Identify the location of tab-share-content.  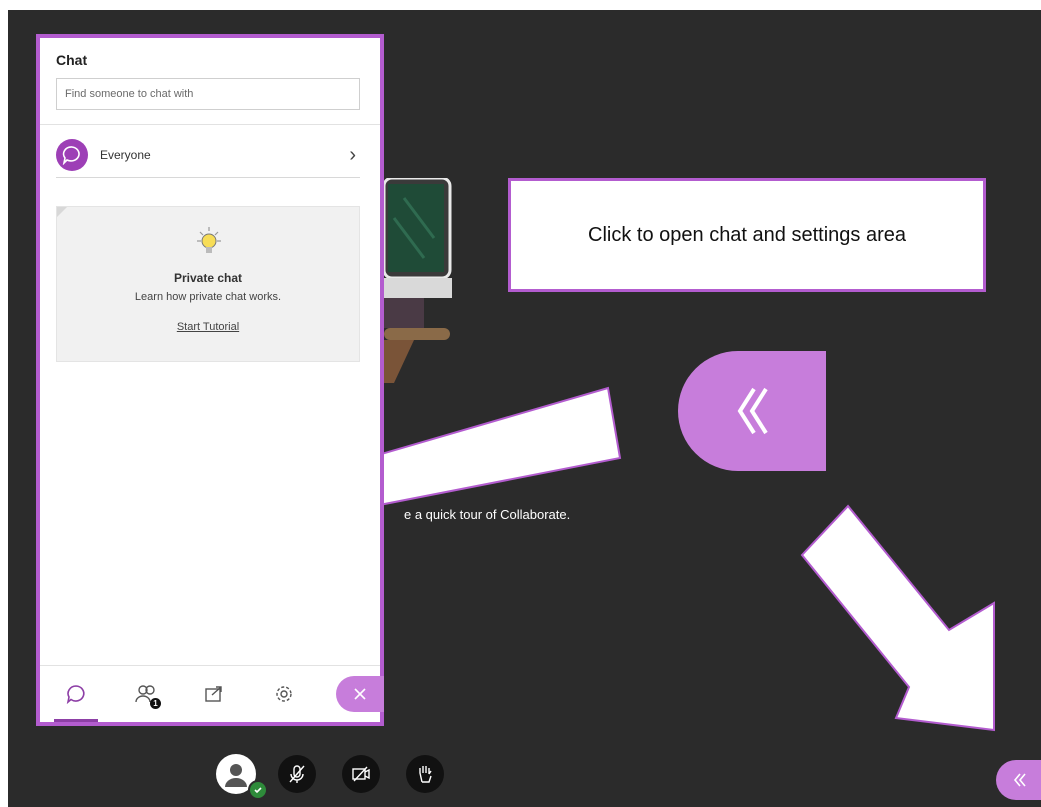
(214, 694).